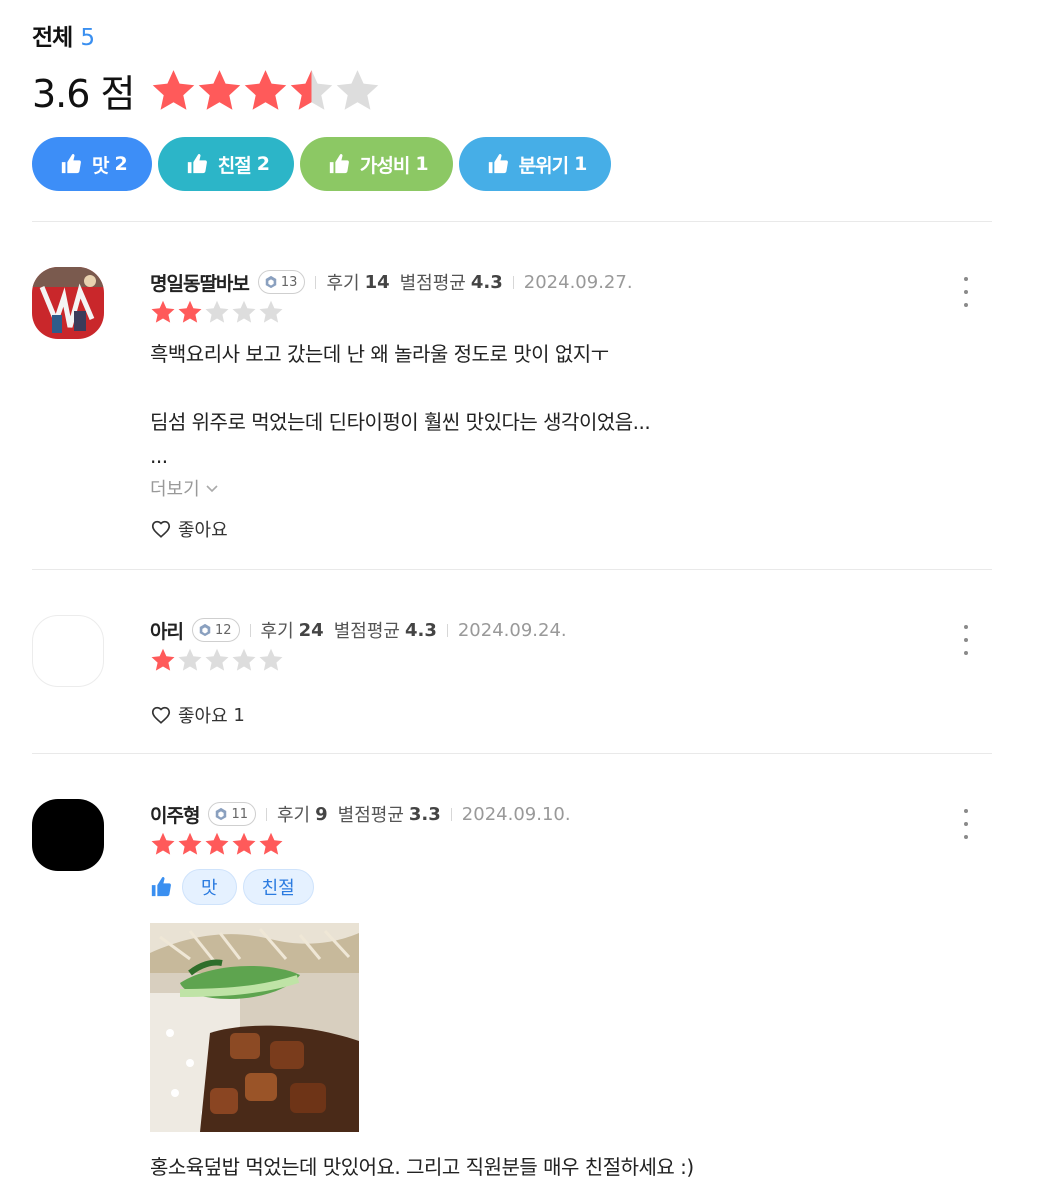 This screenshot has height=1184, width=1046. What do you see at coordinates (424, 814) in the screenshot?
I see `reviewer-avg-rating: 3.3` at bounding box center [424, 814].